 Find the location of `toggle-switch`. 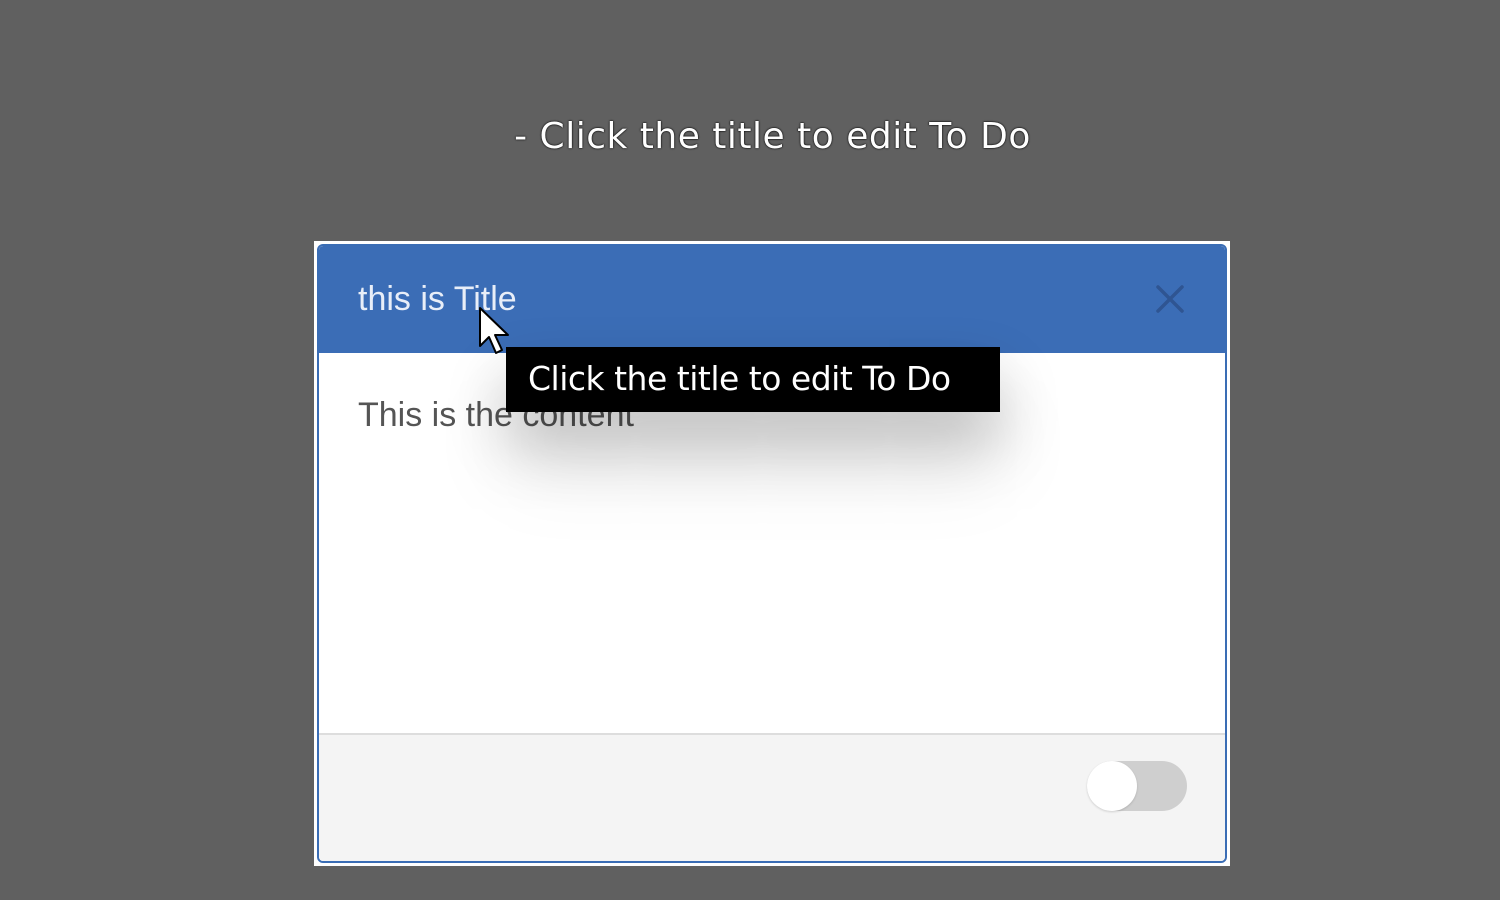

toggle-switch is located at coordinates (1137, 786).